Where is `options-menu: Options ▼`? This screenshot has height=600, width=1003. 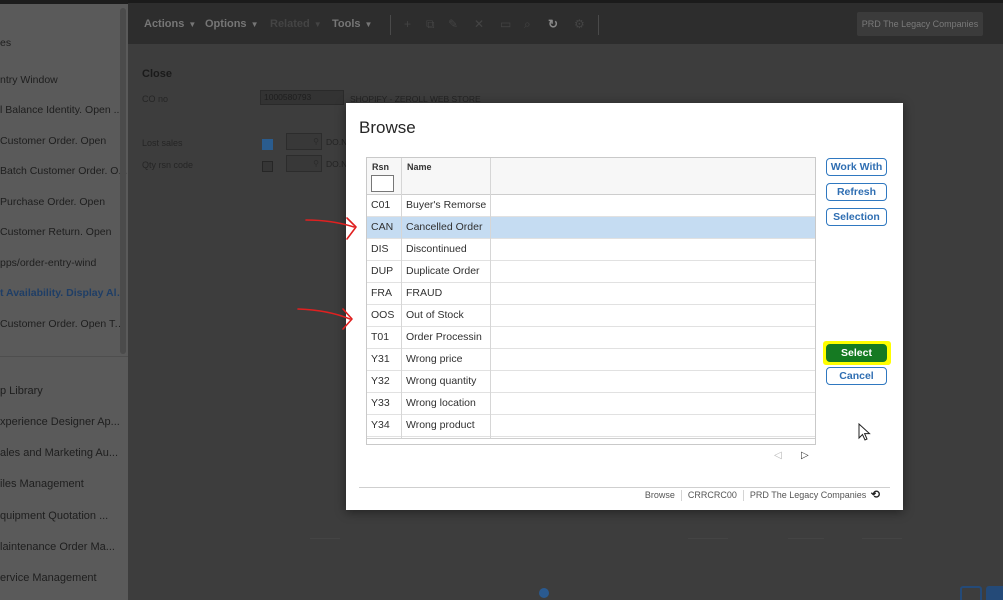
options-menu: Options ▼ is located at coordinates (231, 24).